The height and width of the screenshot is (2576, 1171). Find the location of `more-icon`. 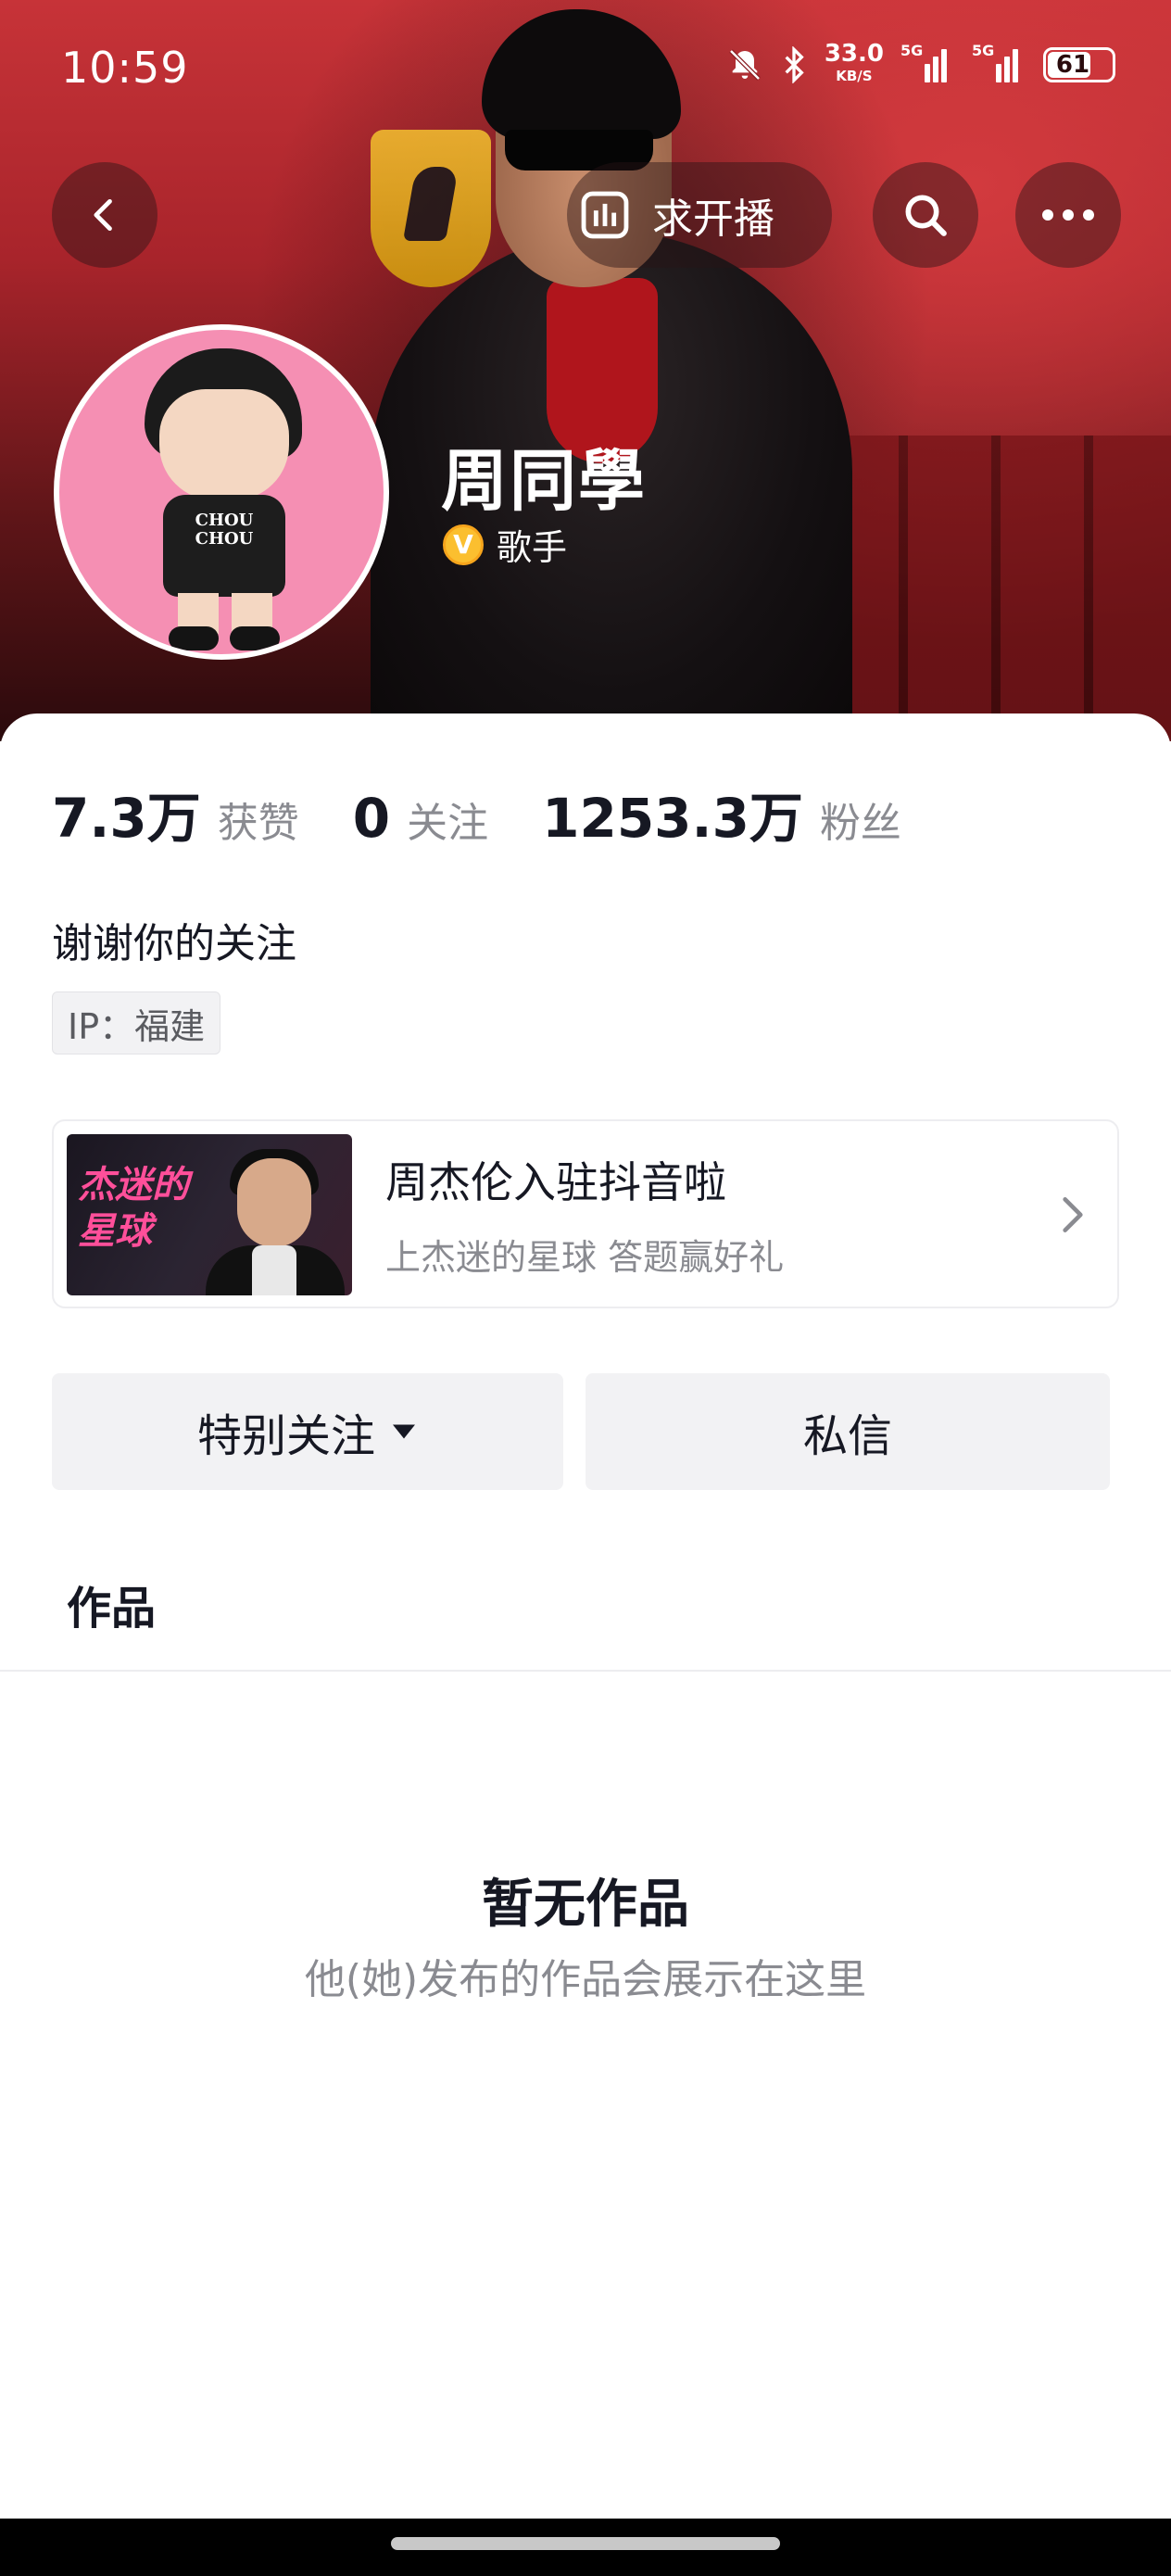

more-icon is located at coordinates (1068, 215).